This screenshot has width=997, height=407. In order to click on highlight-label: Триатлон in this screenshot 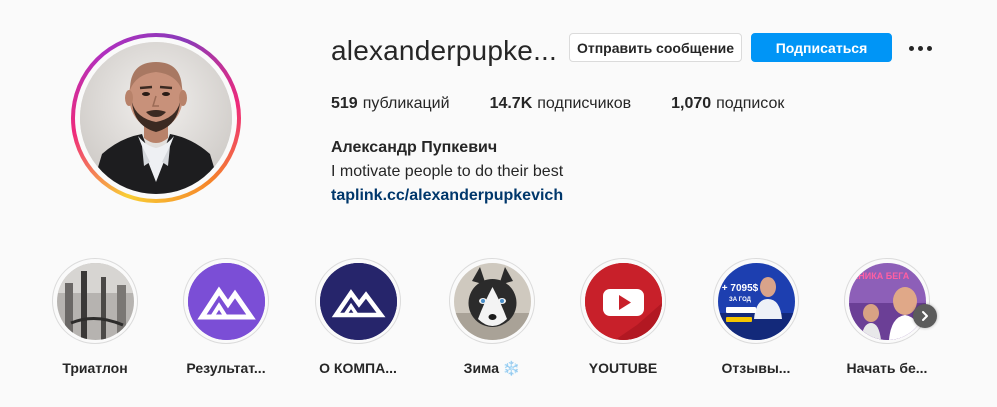, I will do `click(95, 368)`.